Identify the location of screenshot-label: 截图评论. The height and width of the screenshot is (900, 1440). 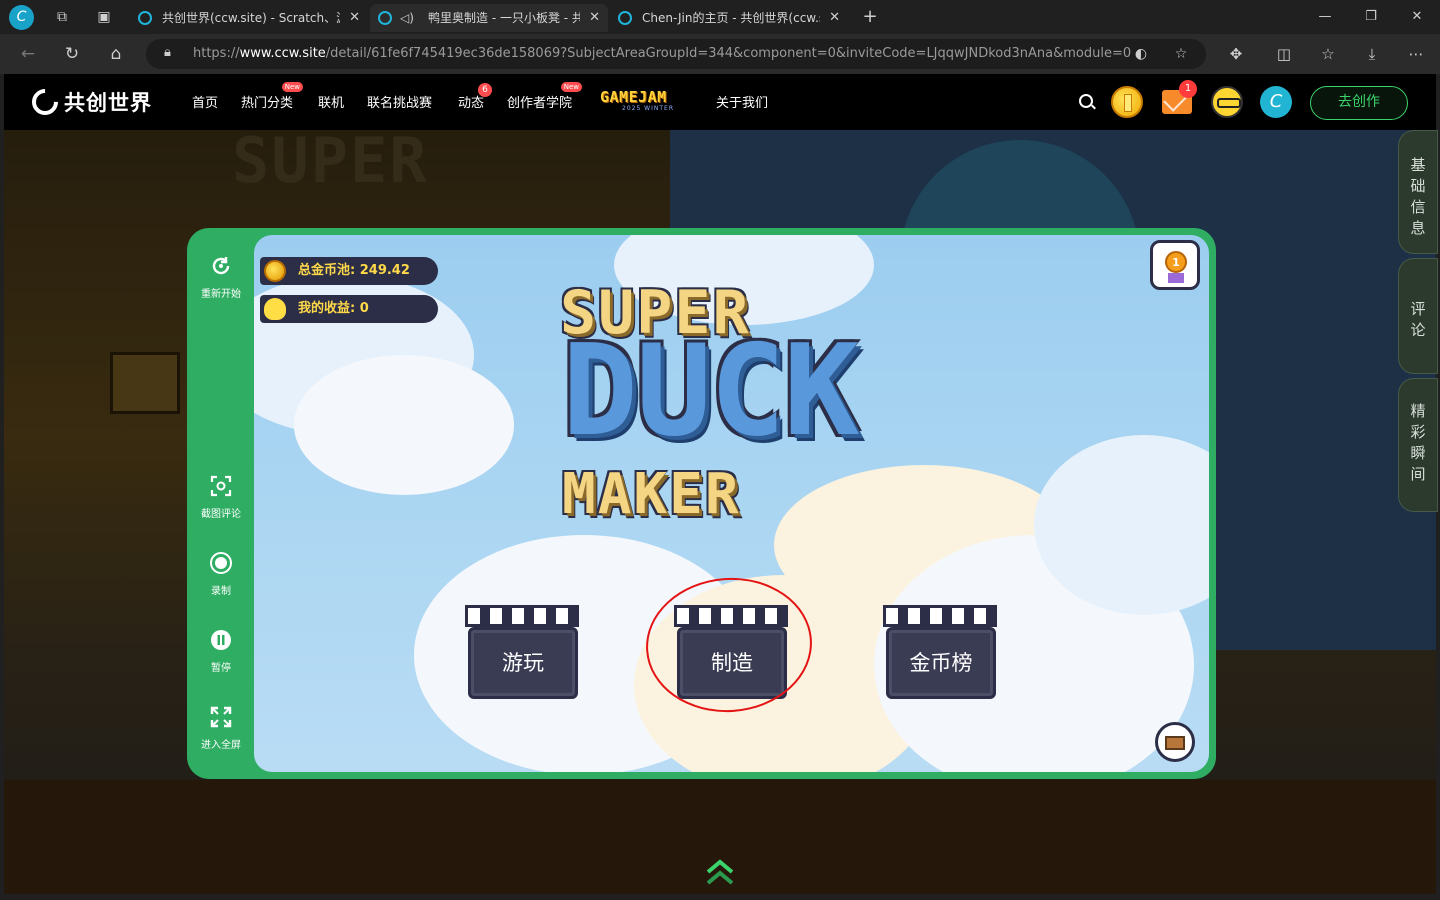
(221, 514).